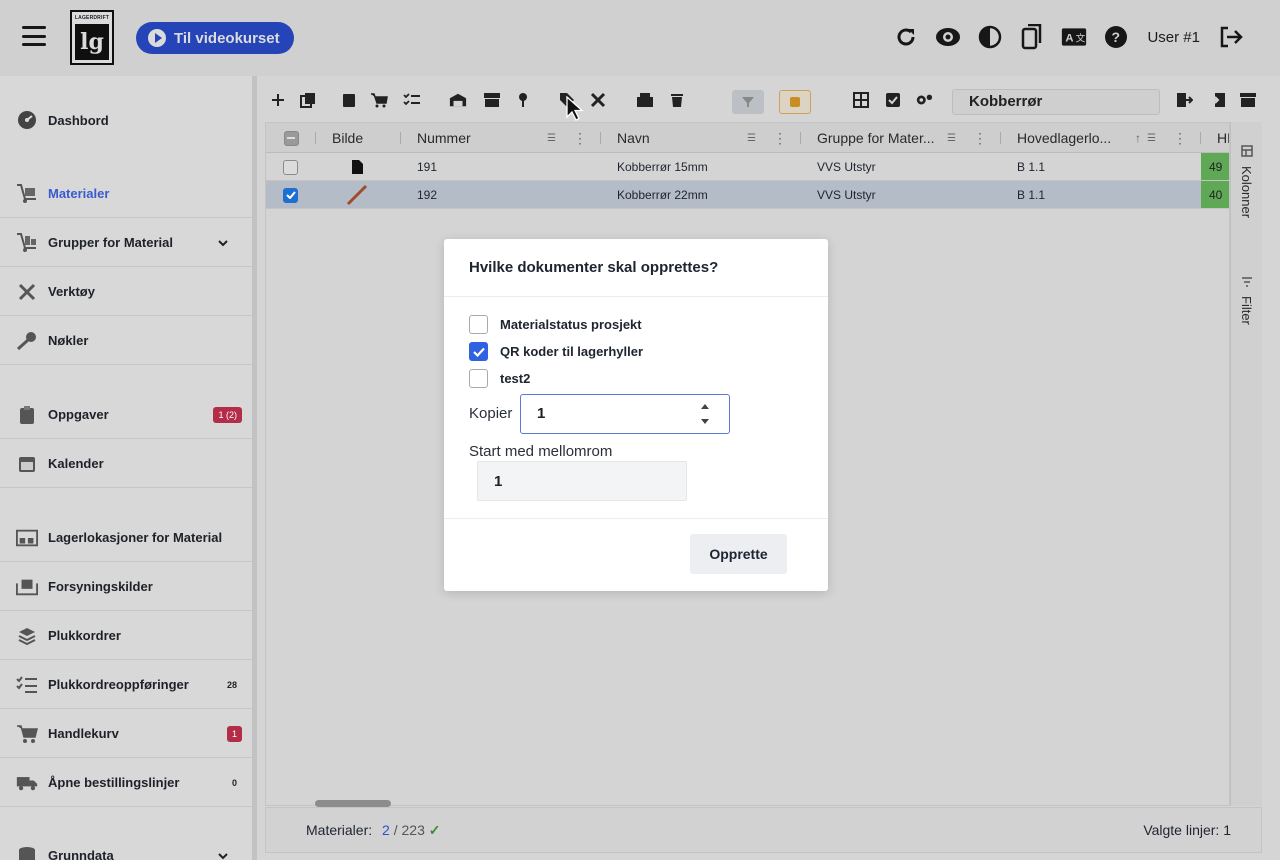 This screenshot has height=860, width=1280. I want to click on settings-icon, so click(924, 100).